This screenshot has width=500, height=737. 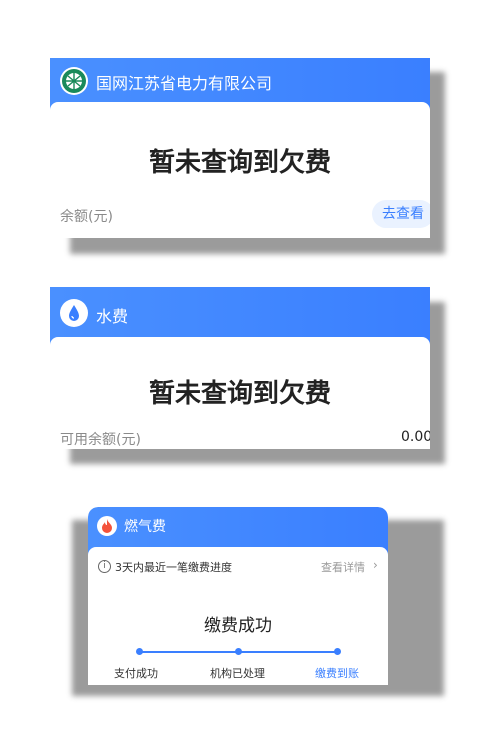 What do you see at coordinates (136, 673) in the screenshot?
I see `progress-step-1-label: 支付成功` at bounding box center [136, 673].